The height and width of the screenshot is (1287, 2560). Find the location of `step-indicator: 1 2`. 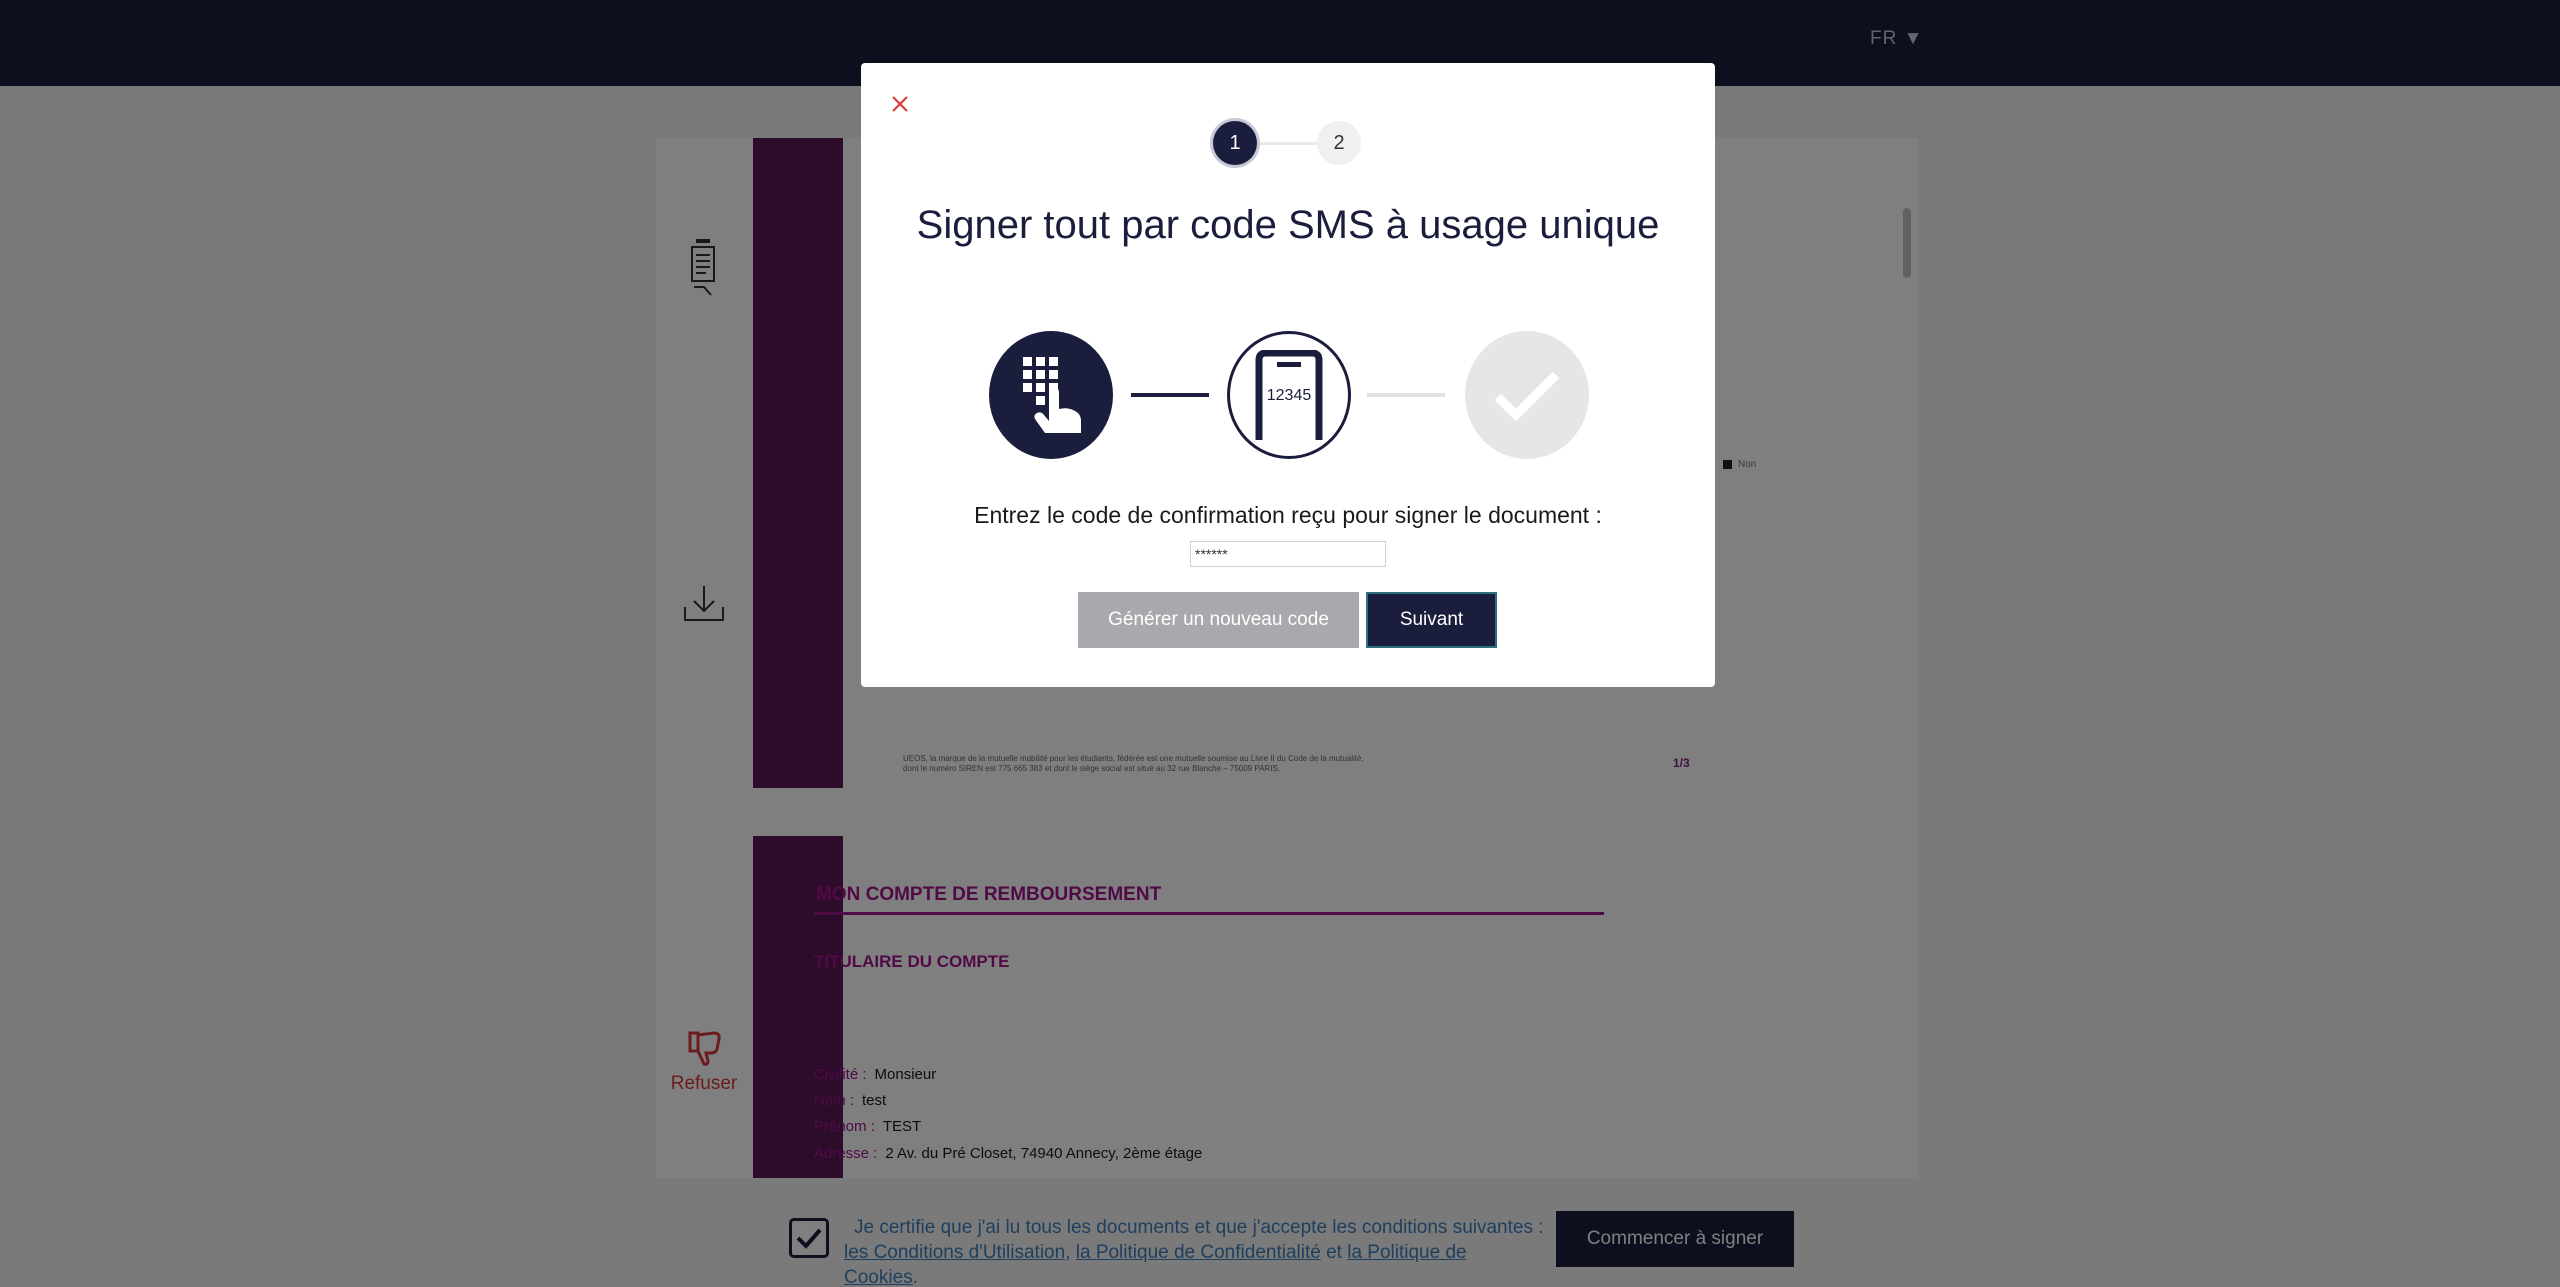

step-indicator: 1 2 is located at coordinates (1288, 143).